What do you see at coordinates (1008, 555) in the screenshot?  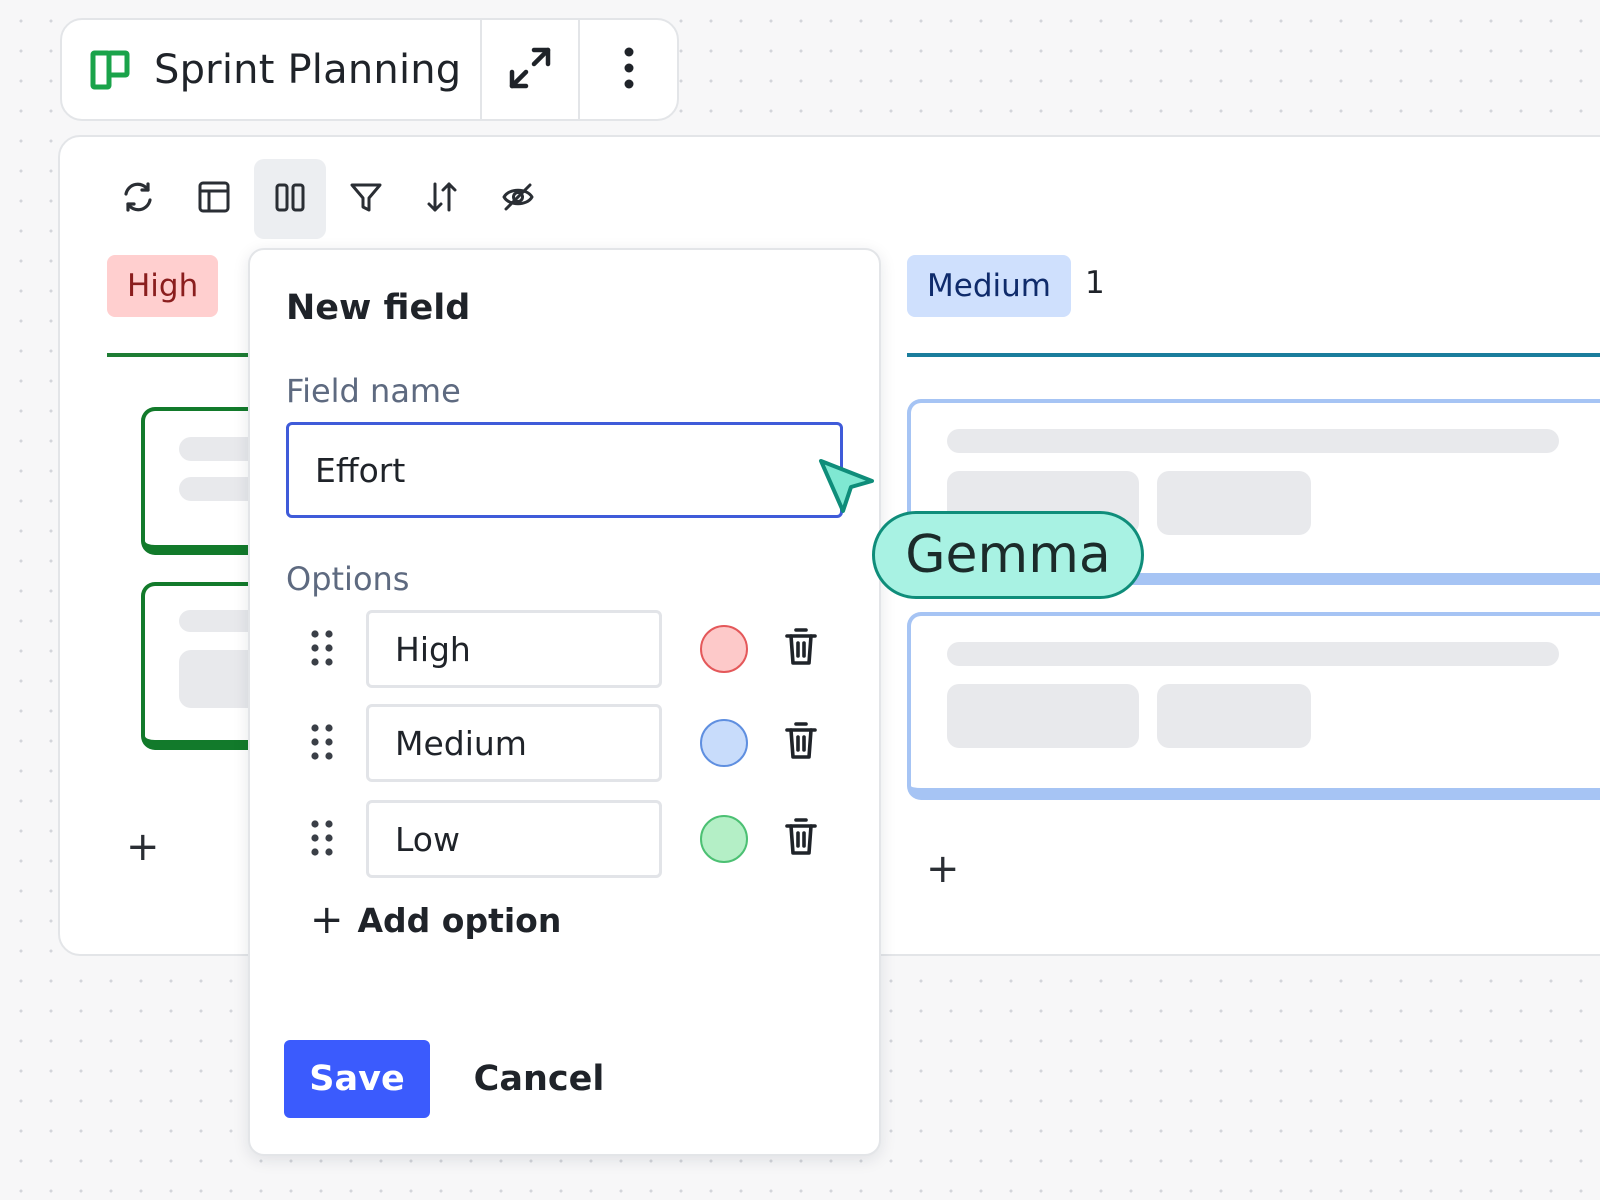 I see `collaborator-name-tag: Gemma` at bounding box center [1008, 555].